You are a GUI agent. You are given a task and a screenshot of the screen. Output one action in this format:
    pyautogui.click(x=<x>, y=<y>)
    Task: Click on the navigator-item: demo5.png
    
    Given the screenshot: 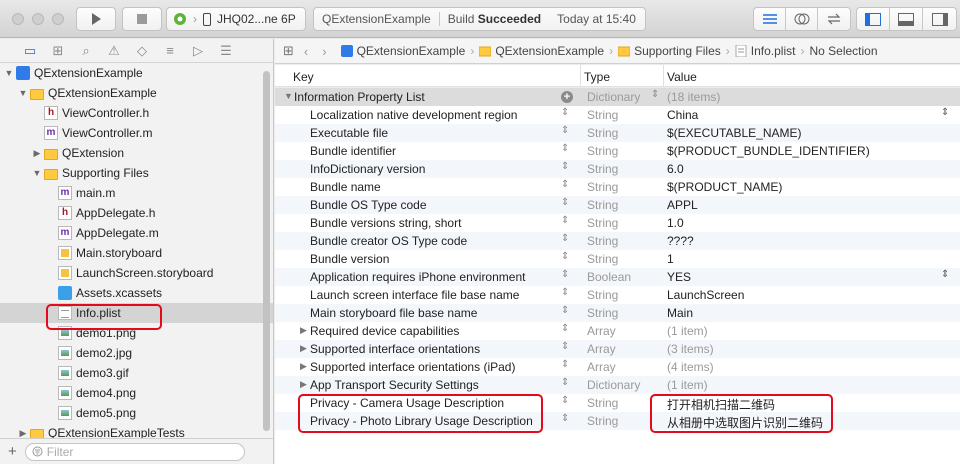 What is the action you would take?
    pyautogui.click(x=136, y=413)
    